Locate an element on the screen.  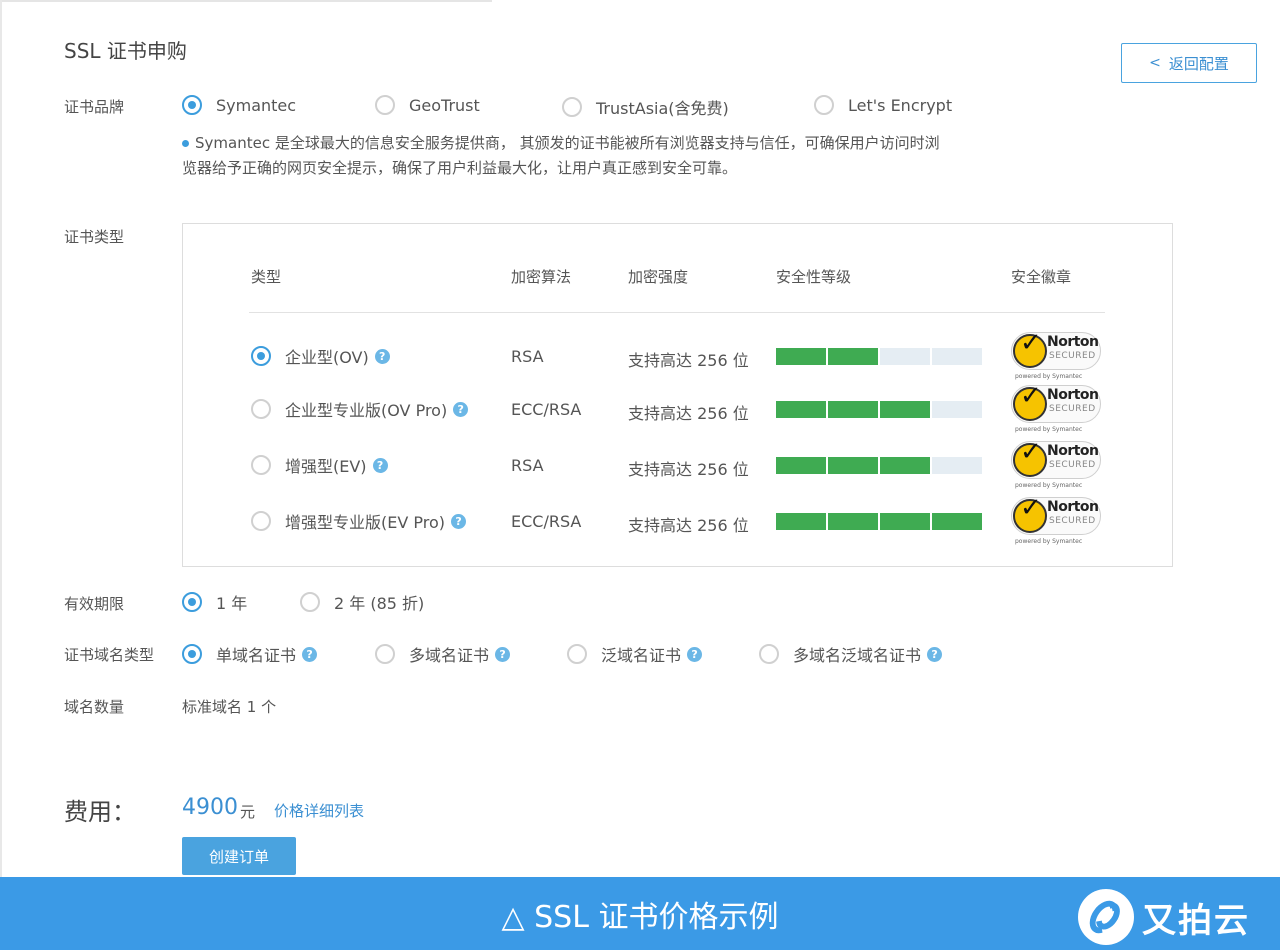
brand-option-letsencrypt: Let's Encrypt is located at coordinates (883, 105).